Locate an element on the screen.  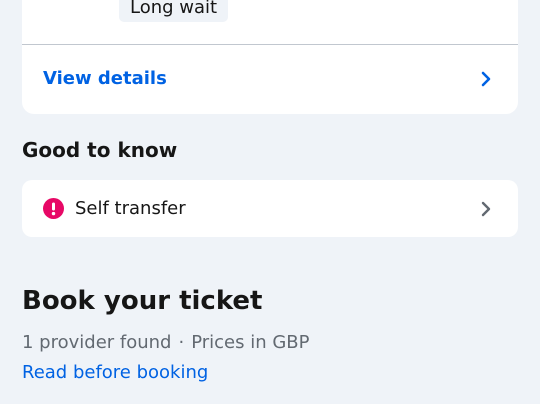
self-transfer-item: Self transfer is located at coordinates (270, 208).